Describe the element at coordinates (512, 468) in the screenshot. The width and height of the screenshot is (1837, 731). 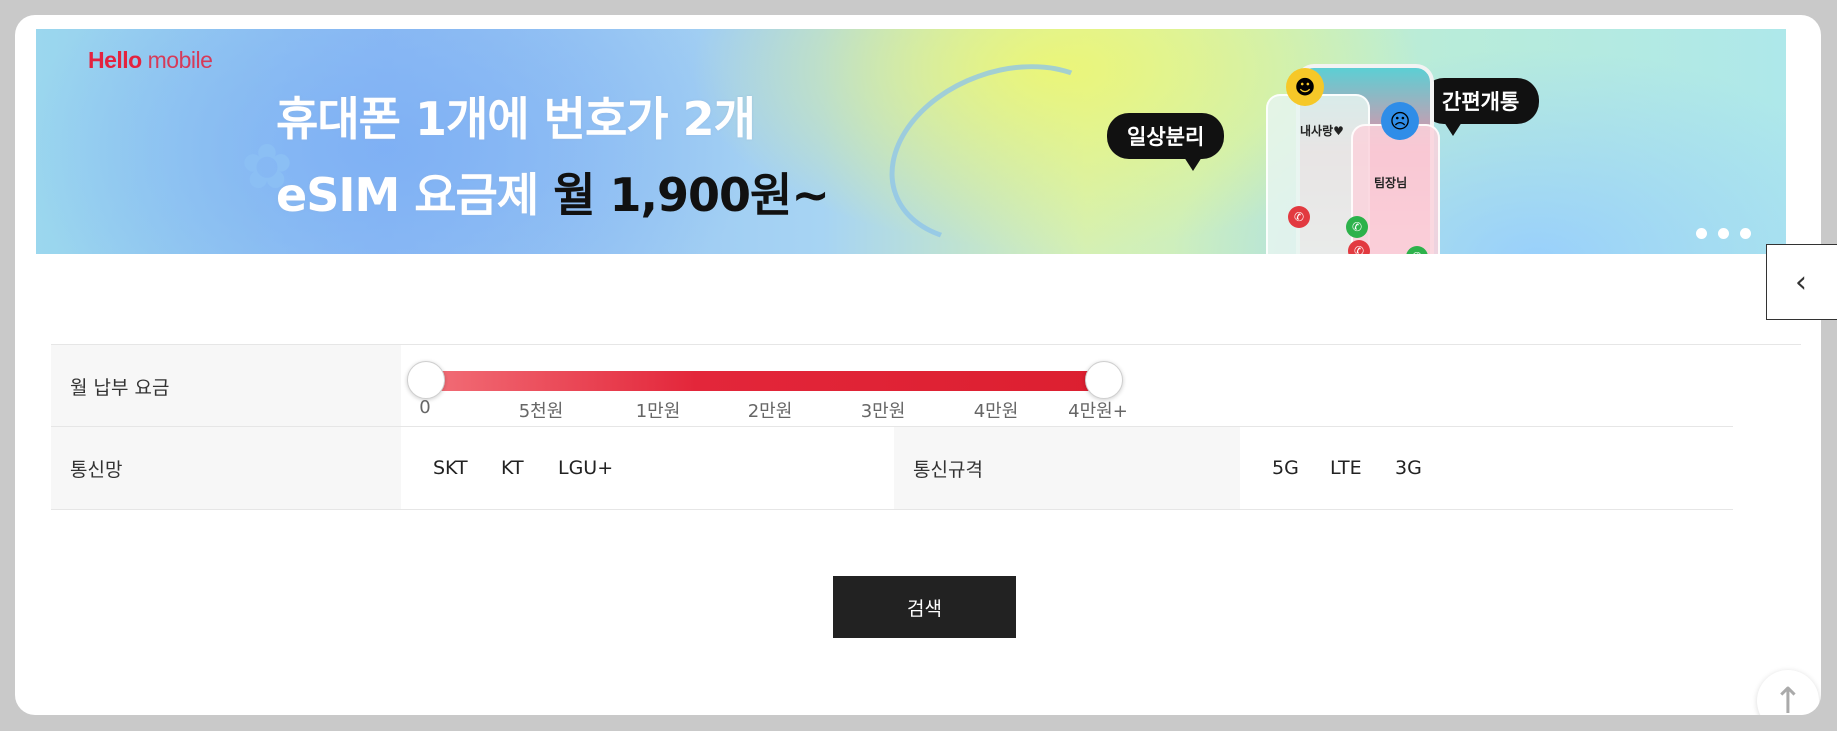
I see `network-option-kt: KT` at that location.